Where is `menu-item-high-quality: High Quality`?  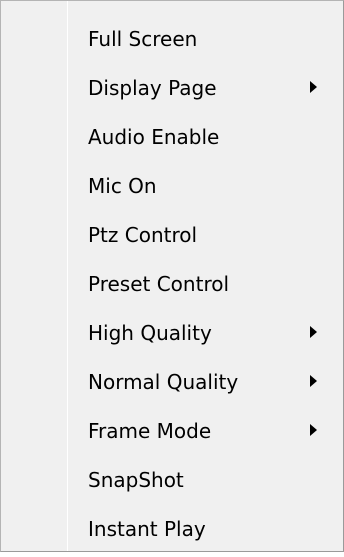 menu-item-high-quality: High Quality is located at coordinates (172, 336).